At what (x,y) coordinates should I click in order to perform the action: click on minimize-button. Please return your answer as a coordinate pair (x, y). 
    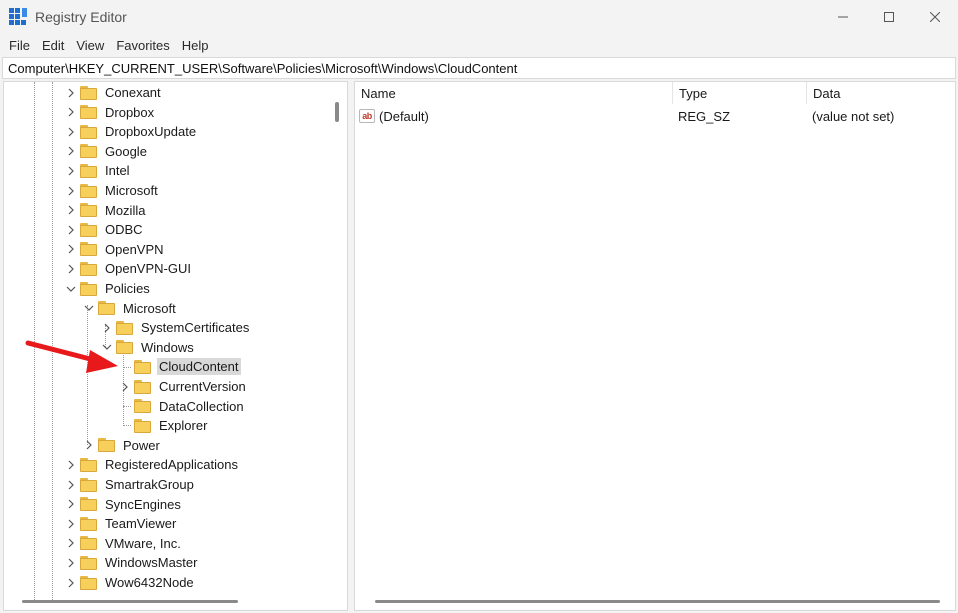
    Looking at the image, I should click on (843, 17).